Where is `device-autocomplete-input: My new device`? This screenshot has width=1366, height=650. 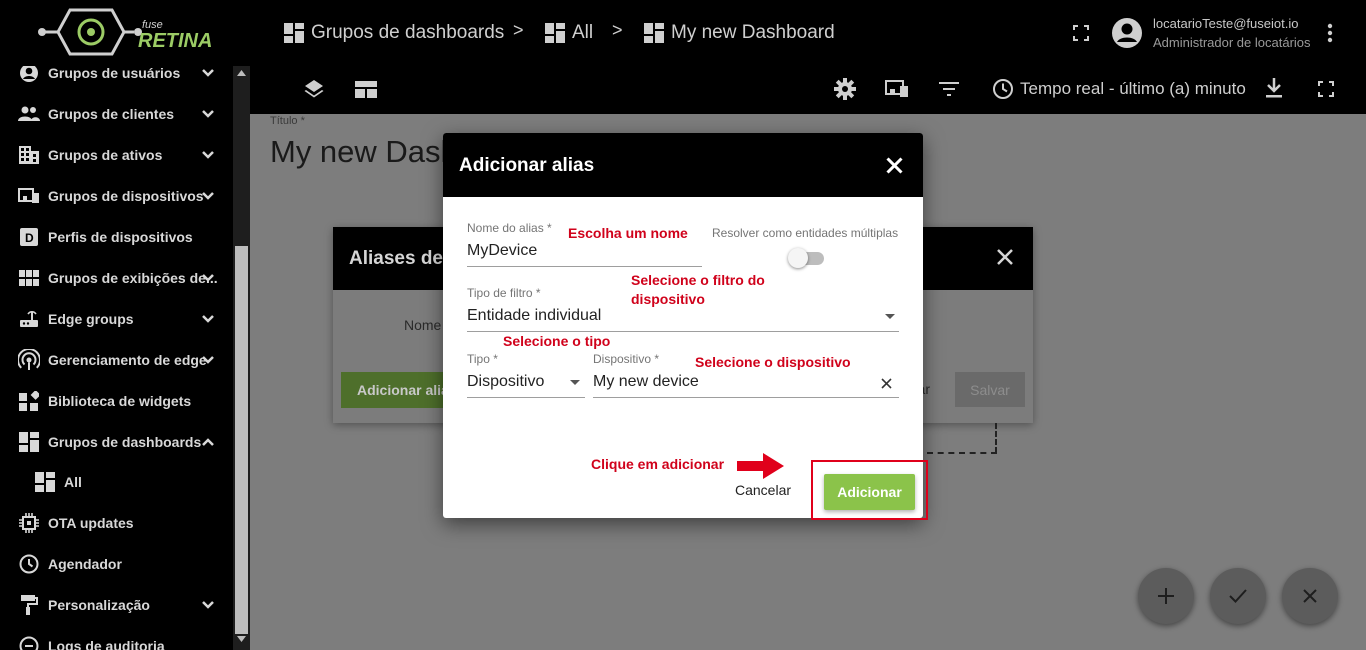 device-autocomplete-input: My new device is located at coordinates (646, 382).